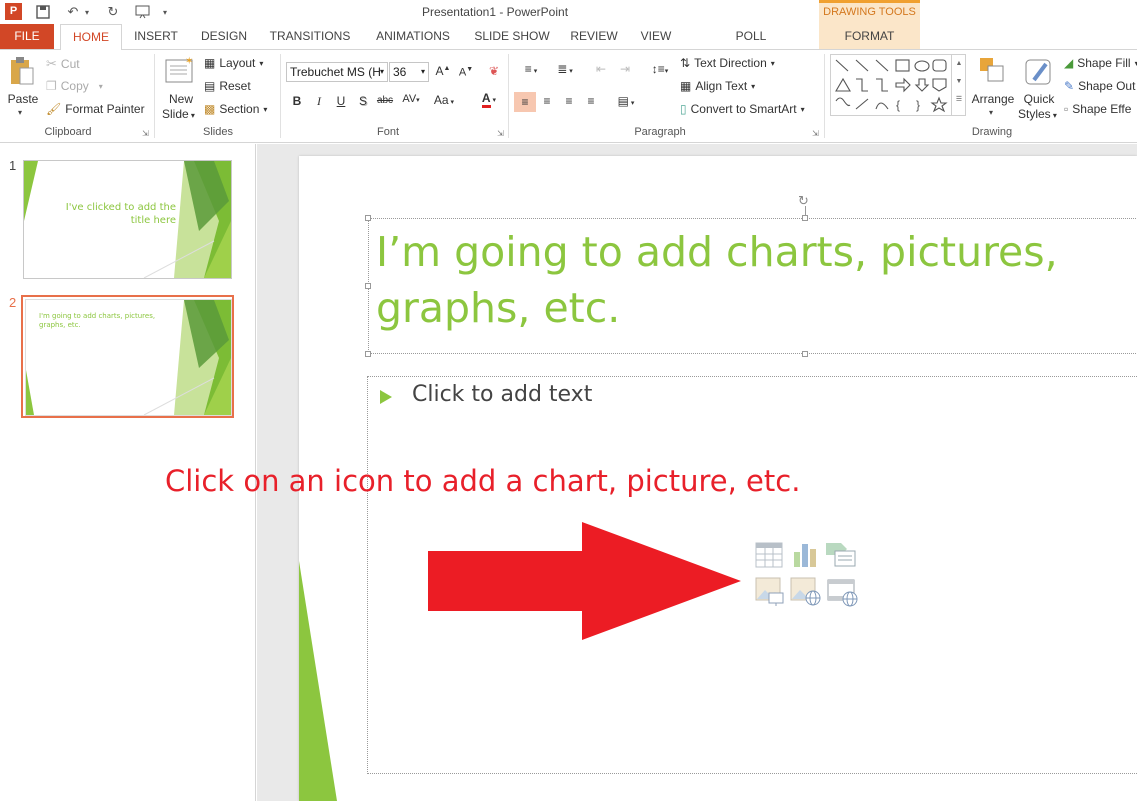 This screenshot has height=801, width=1137. What do you see at coordinates (23, 99) in the screenshot?
I see `paste-label: Paste` at bounding box center [23, 99].